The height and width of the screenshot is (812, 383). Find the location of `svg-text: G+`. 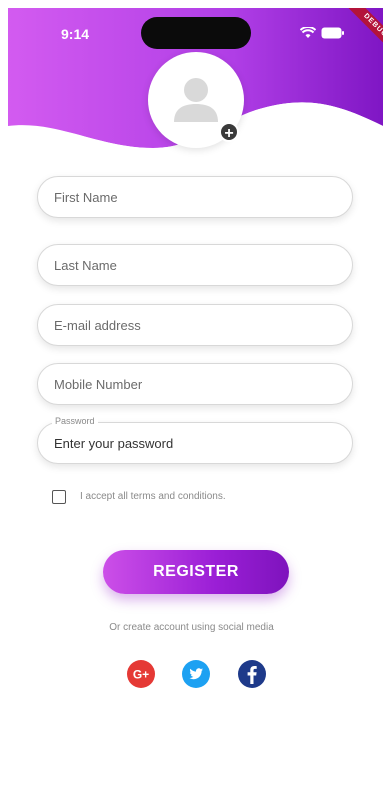

svg-text: G+ is located at coordinates (141, 675).